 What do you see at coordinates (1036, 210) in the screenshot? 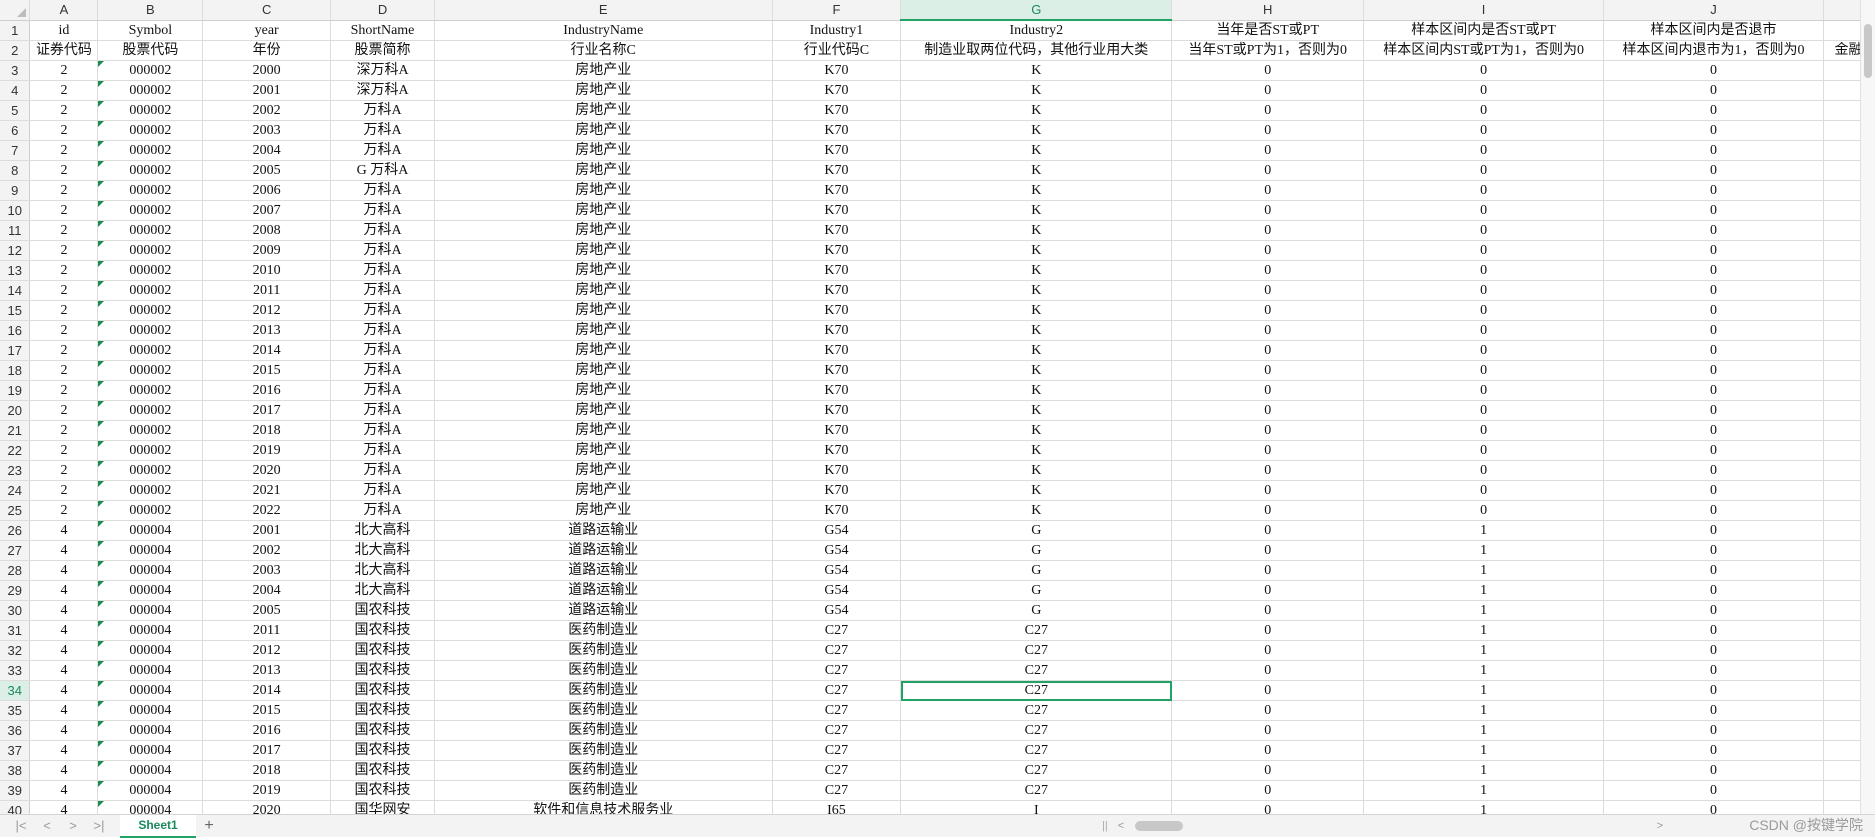
I see `cell-ind2: K` at bounding box center [1036, 210].